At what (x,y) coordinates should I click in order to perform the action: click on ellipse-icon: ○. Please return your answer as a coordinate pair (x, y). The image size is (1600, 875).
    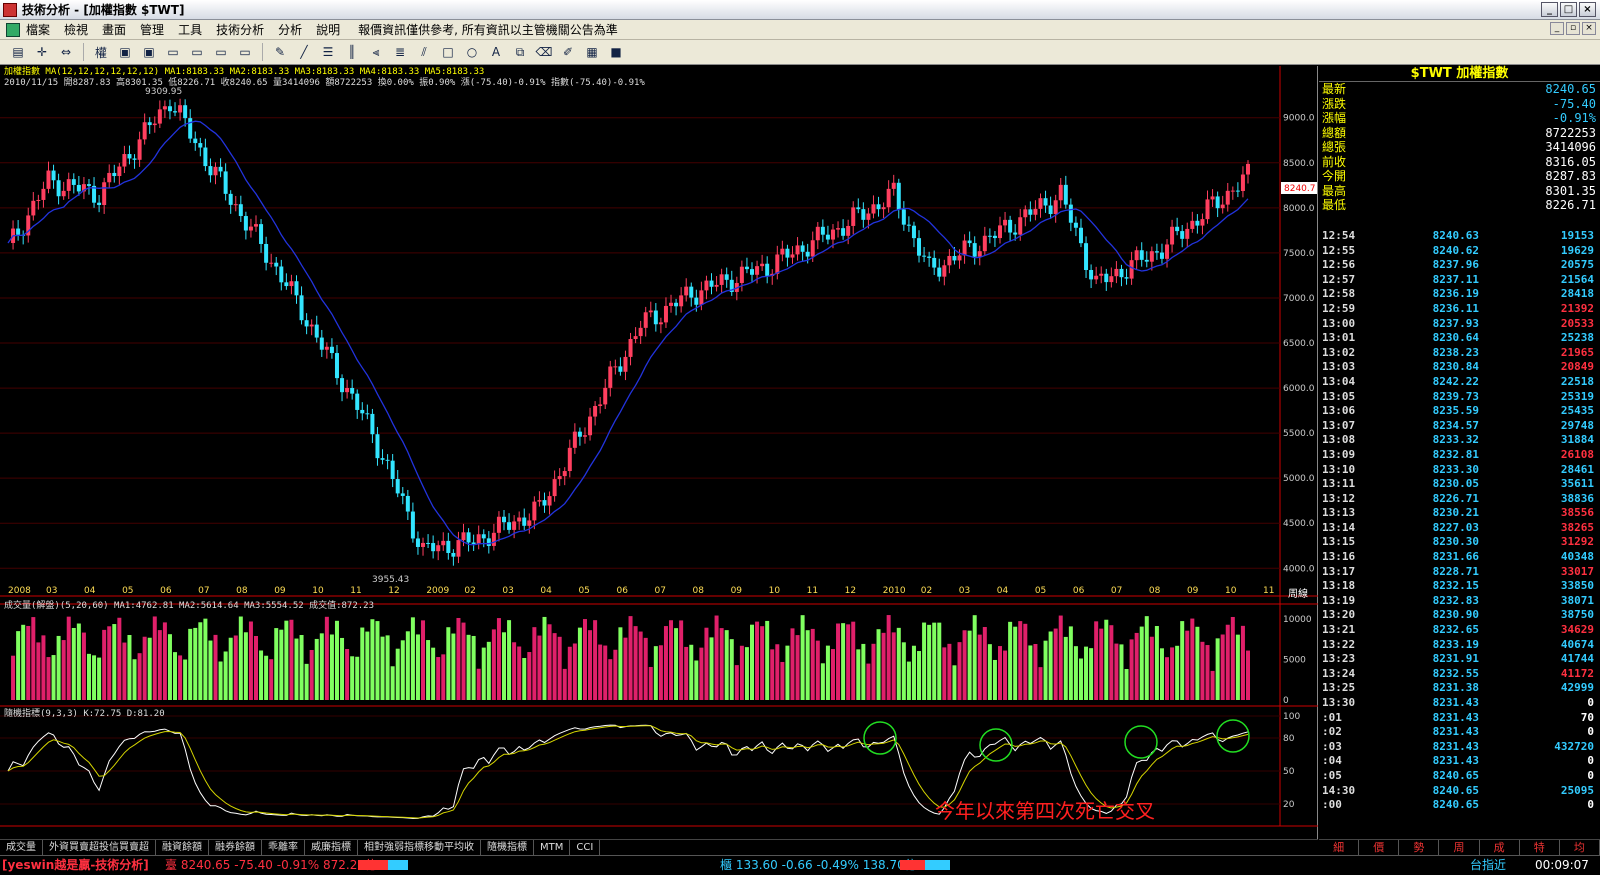
    Looking at the image, I should click on (472, 52).